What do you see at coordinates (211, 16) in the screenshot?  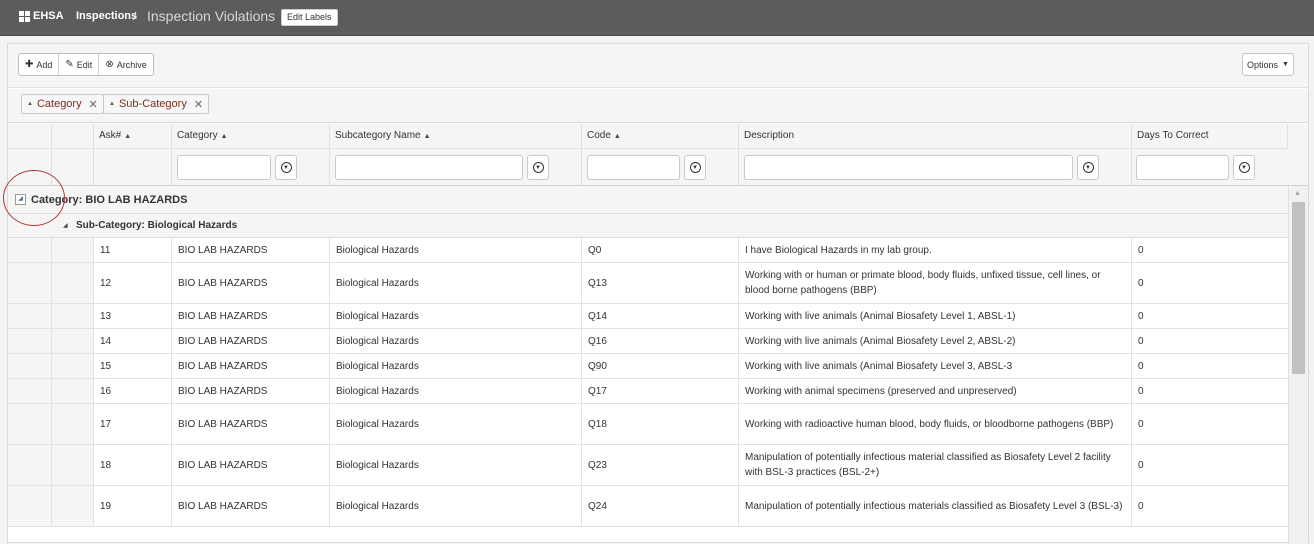 I see `page-title: Inspection Violations` at bounding box center [211, 16].